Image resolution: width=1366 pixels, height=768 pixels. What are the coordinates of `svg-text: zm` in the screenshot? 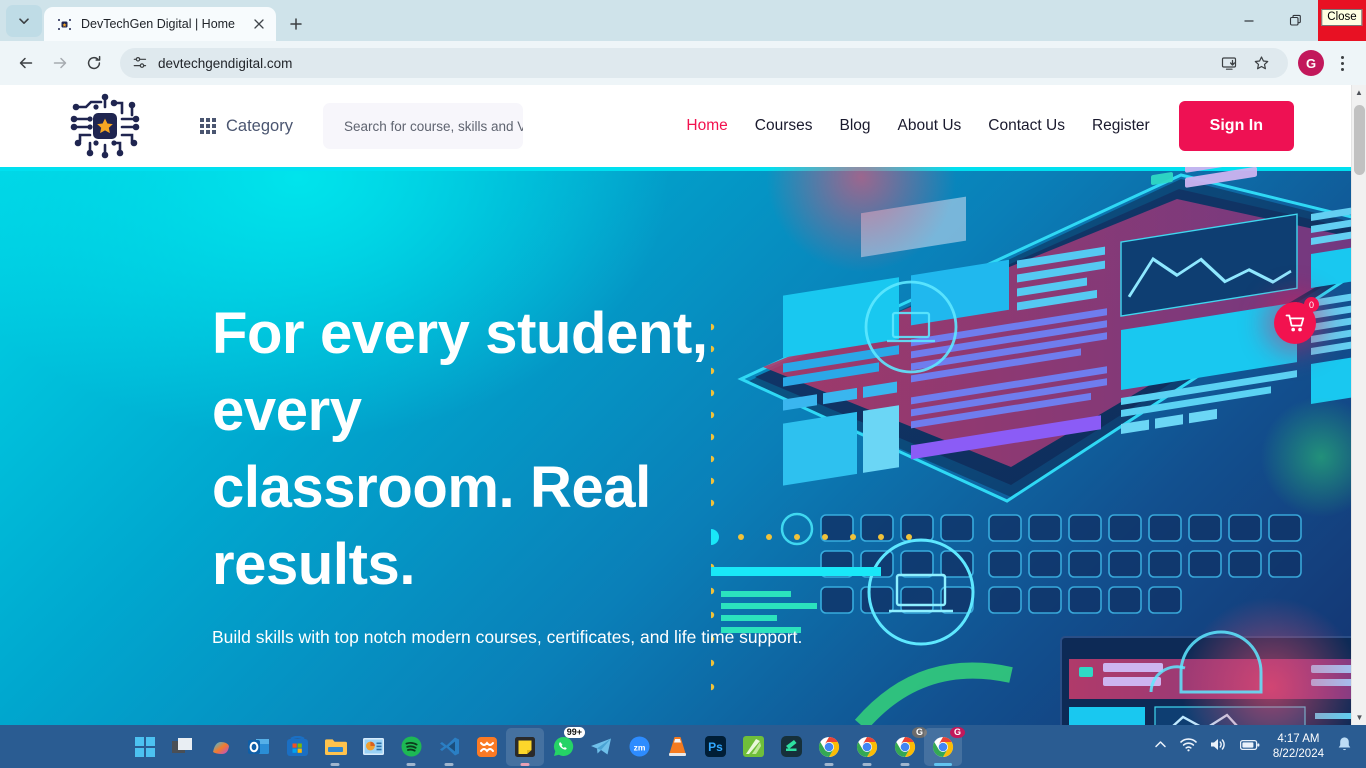 It's located at (639, 747).